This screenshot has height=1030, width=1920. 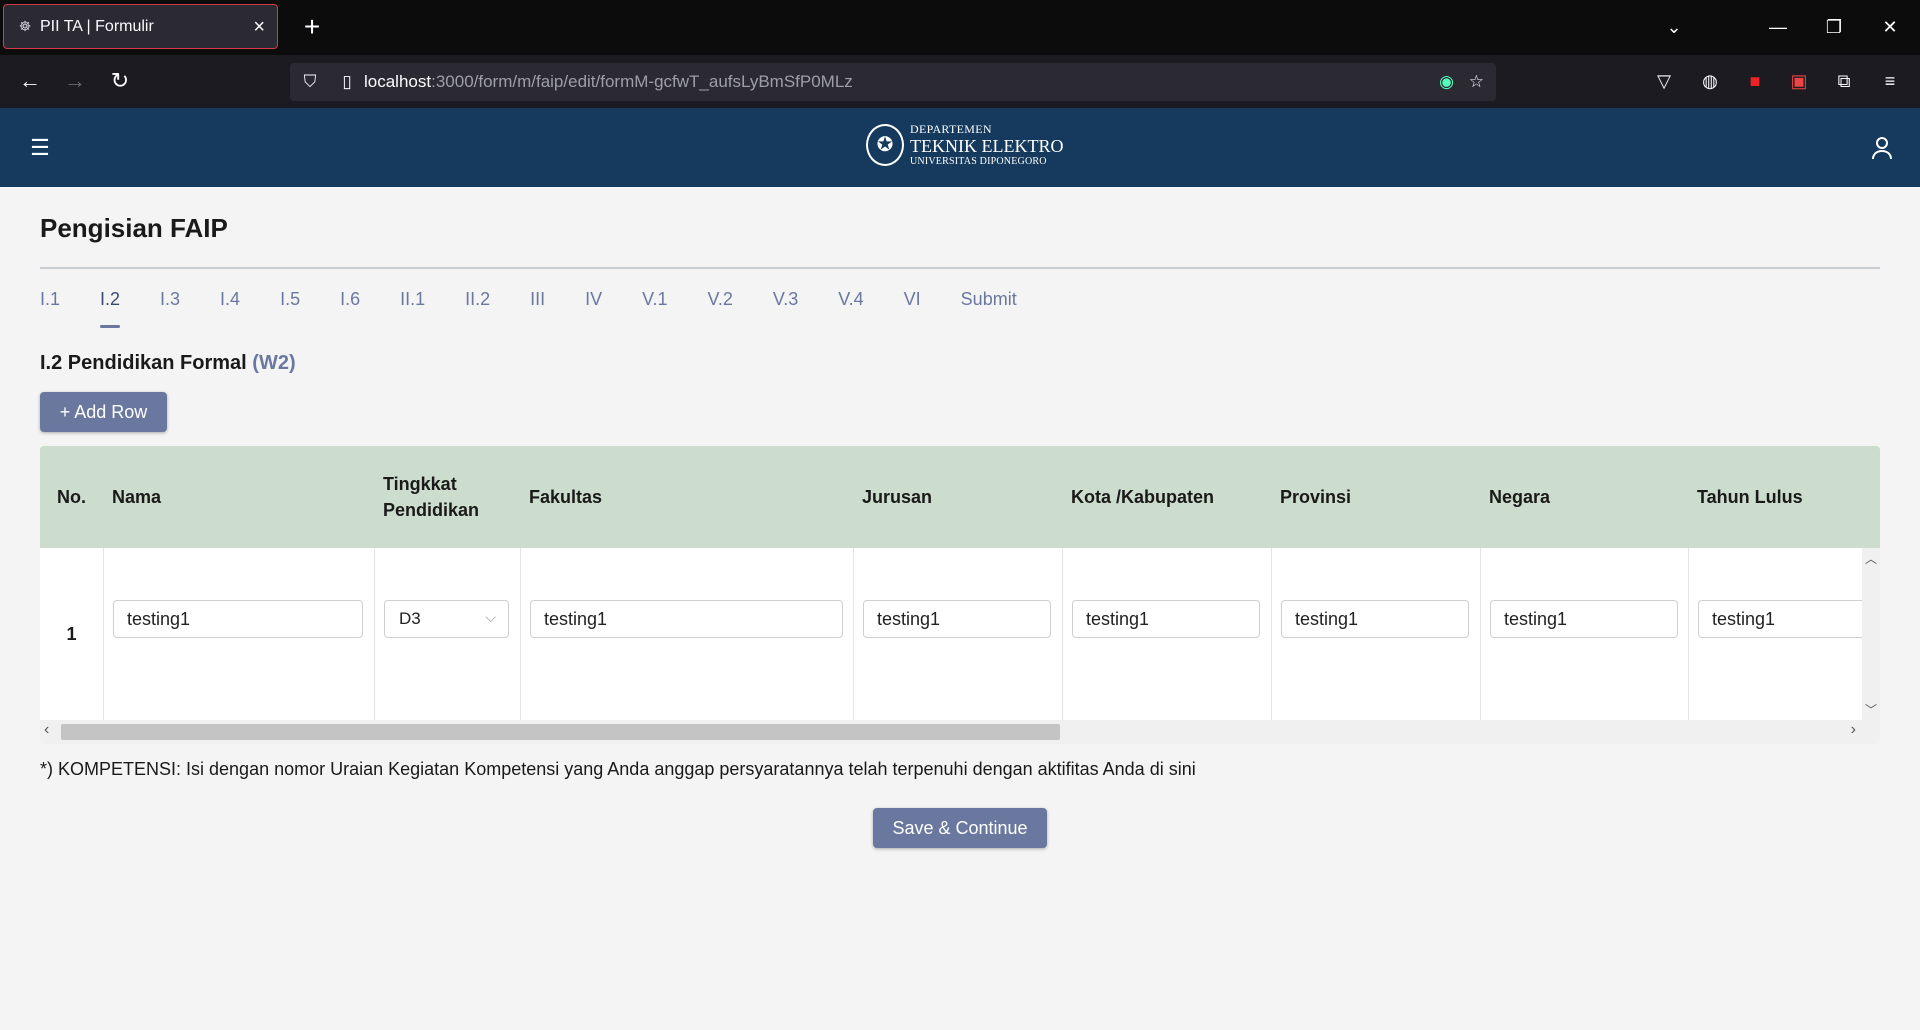 What do you see at coordinates (46, 730) in the screenshot?
I see `scroll-left-icon: ‹` at bounding box center [46, 730].